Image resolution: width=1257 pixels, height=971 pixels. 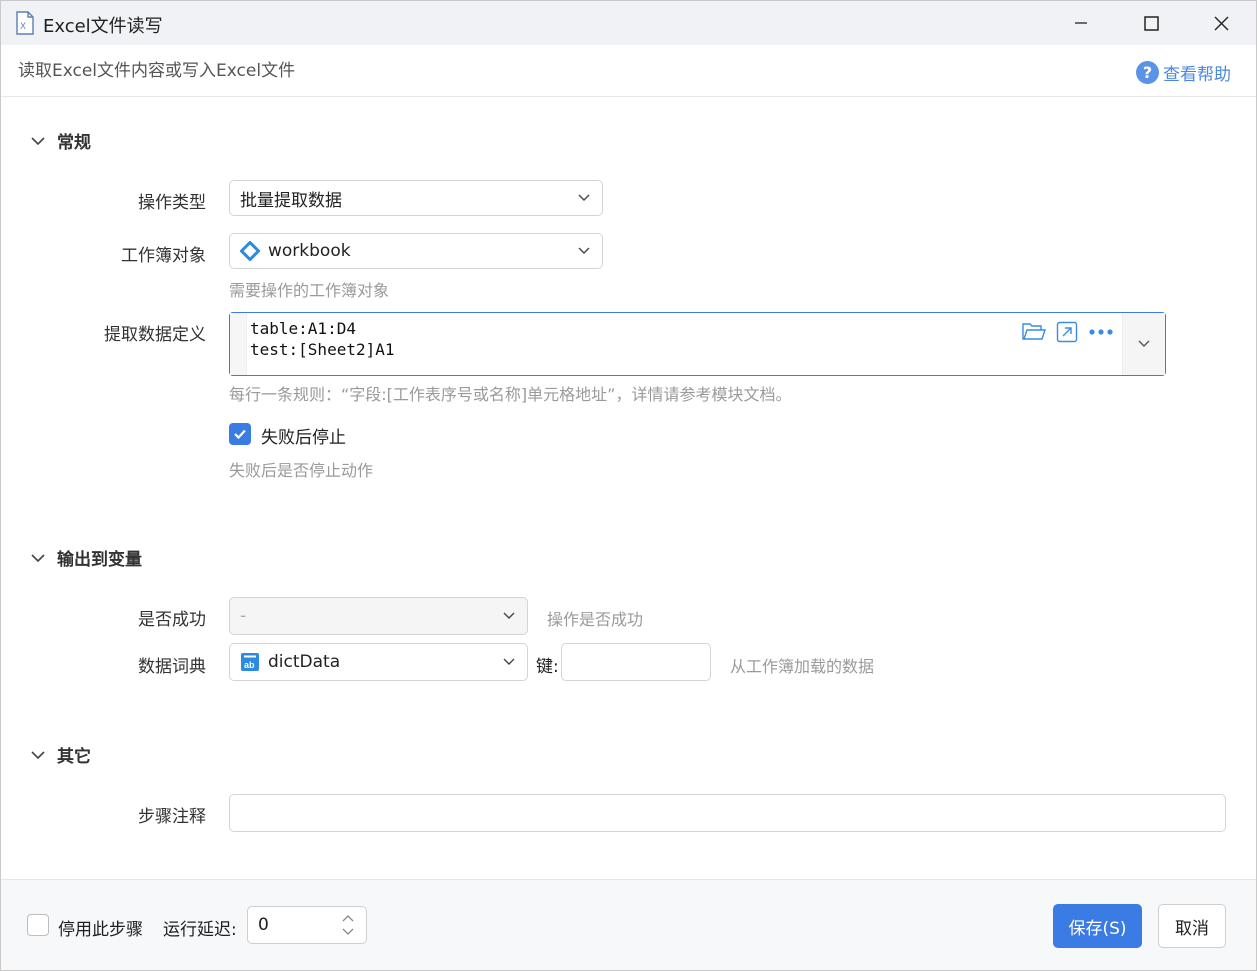 What do you see at coordinates (303, 328) in the screenshot?
I see `editor-line: table:A1:D4` at bounding box center [303, 328].